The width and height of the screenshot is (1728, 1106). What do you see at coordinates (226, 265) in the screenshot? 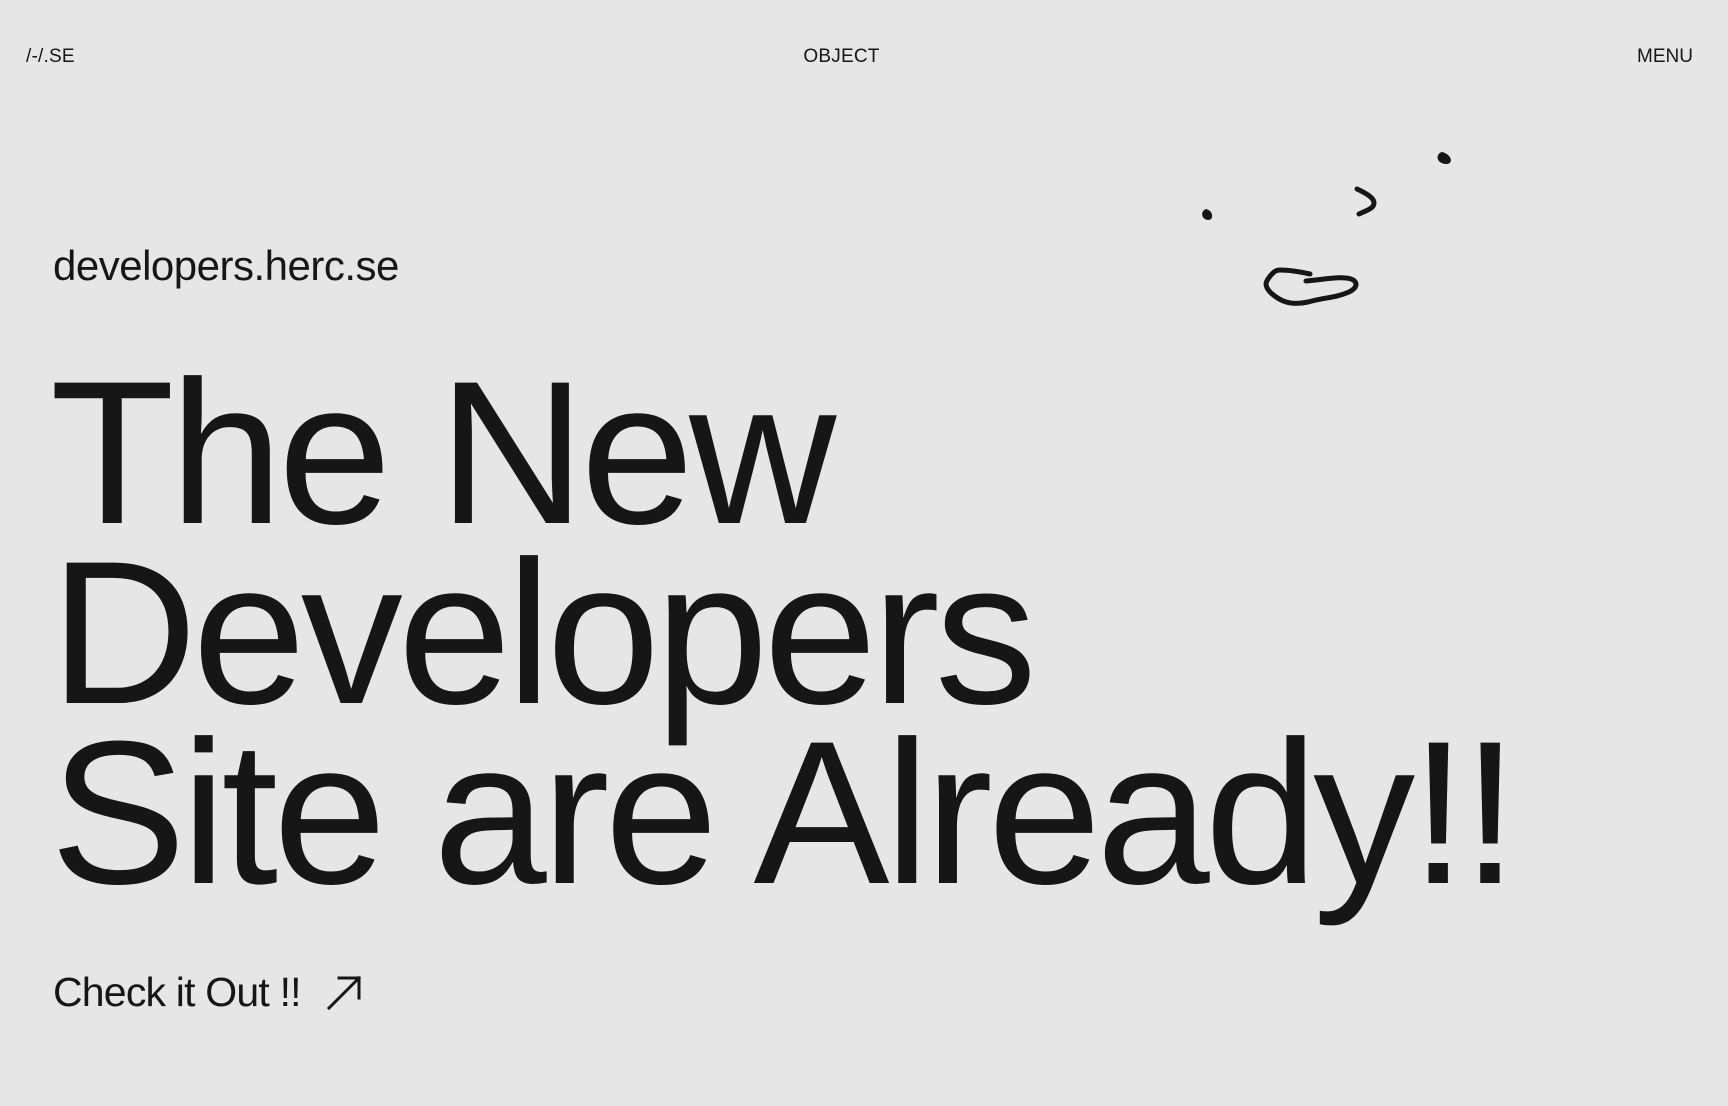
I see `site-url: developers.herc.se` at bounding box center [226, 265].